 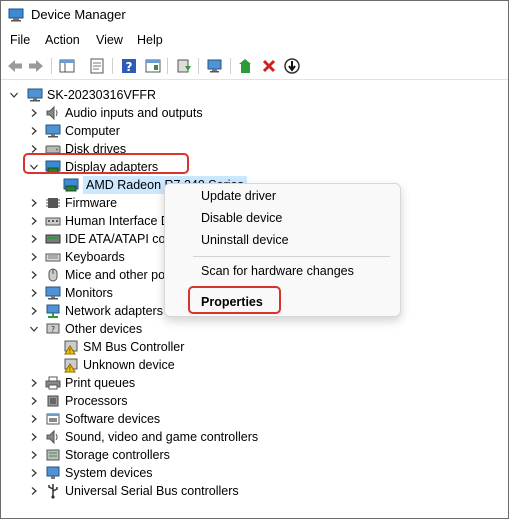 I want to click on ide-icon, so click(x=53, y=239).